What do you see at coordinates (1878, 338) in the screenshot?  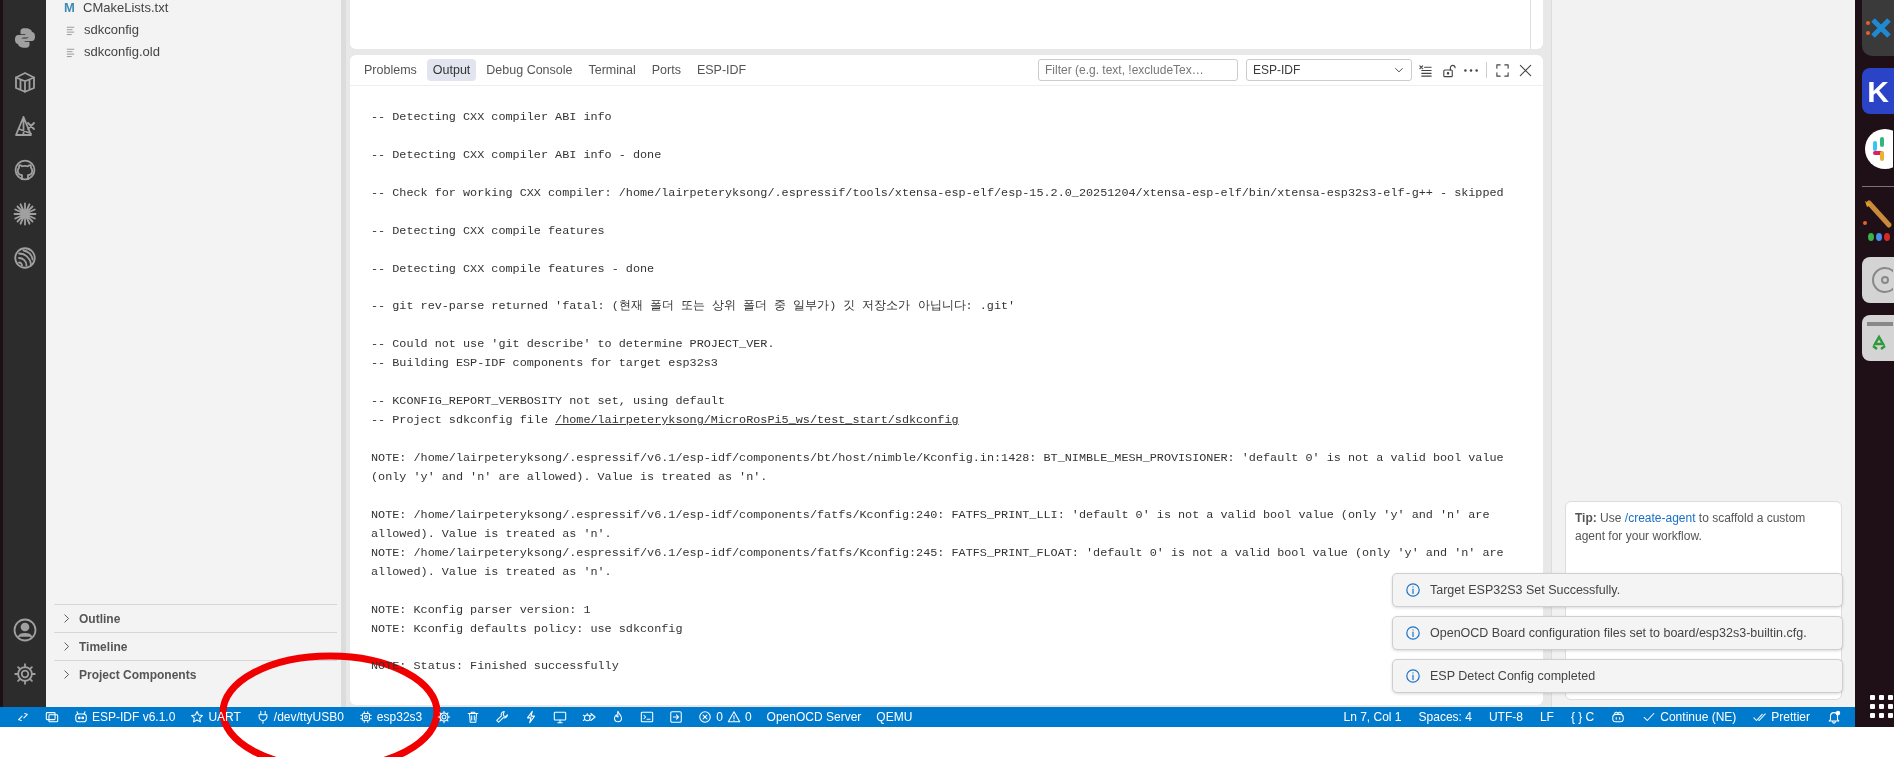 I see `recycle-bin-icon` at bounding box center [1878, 338].